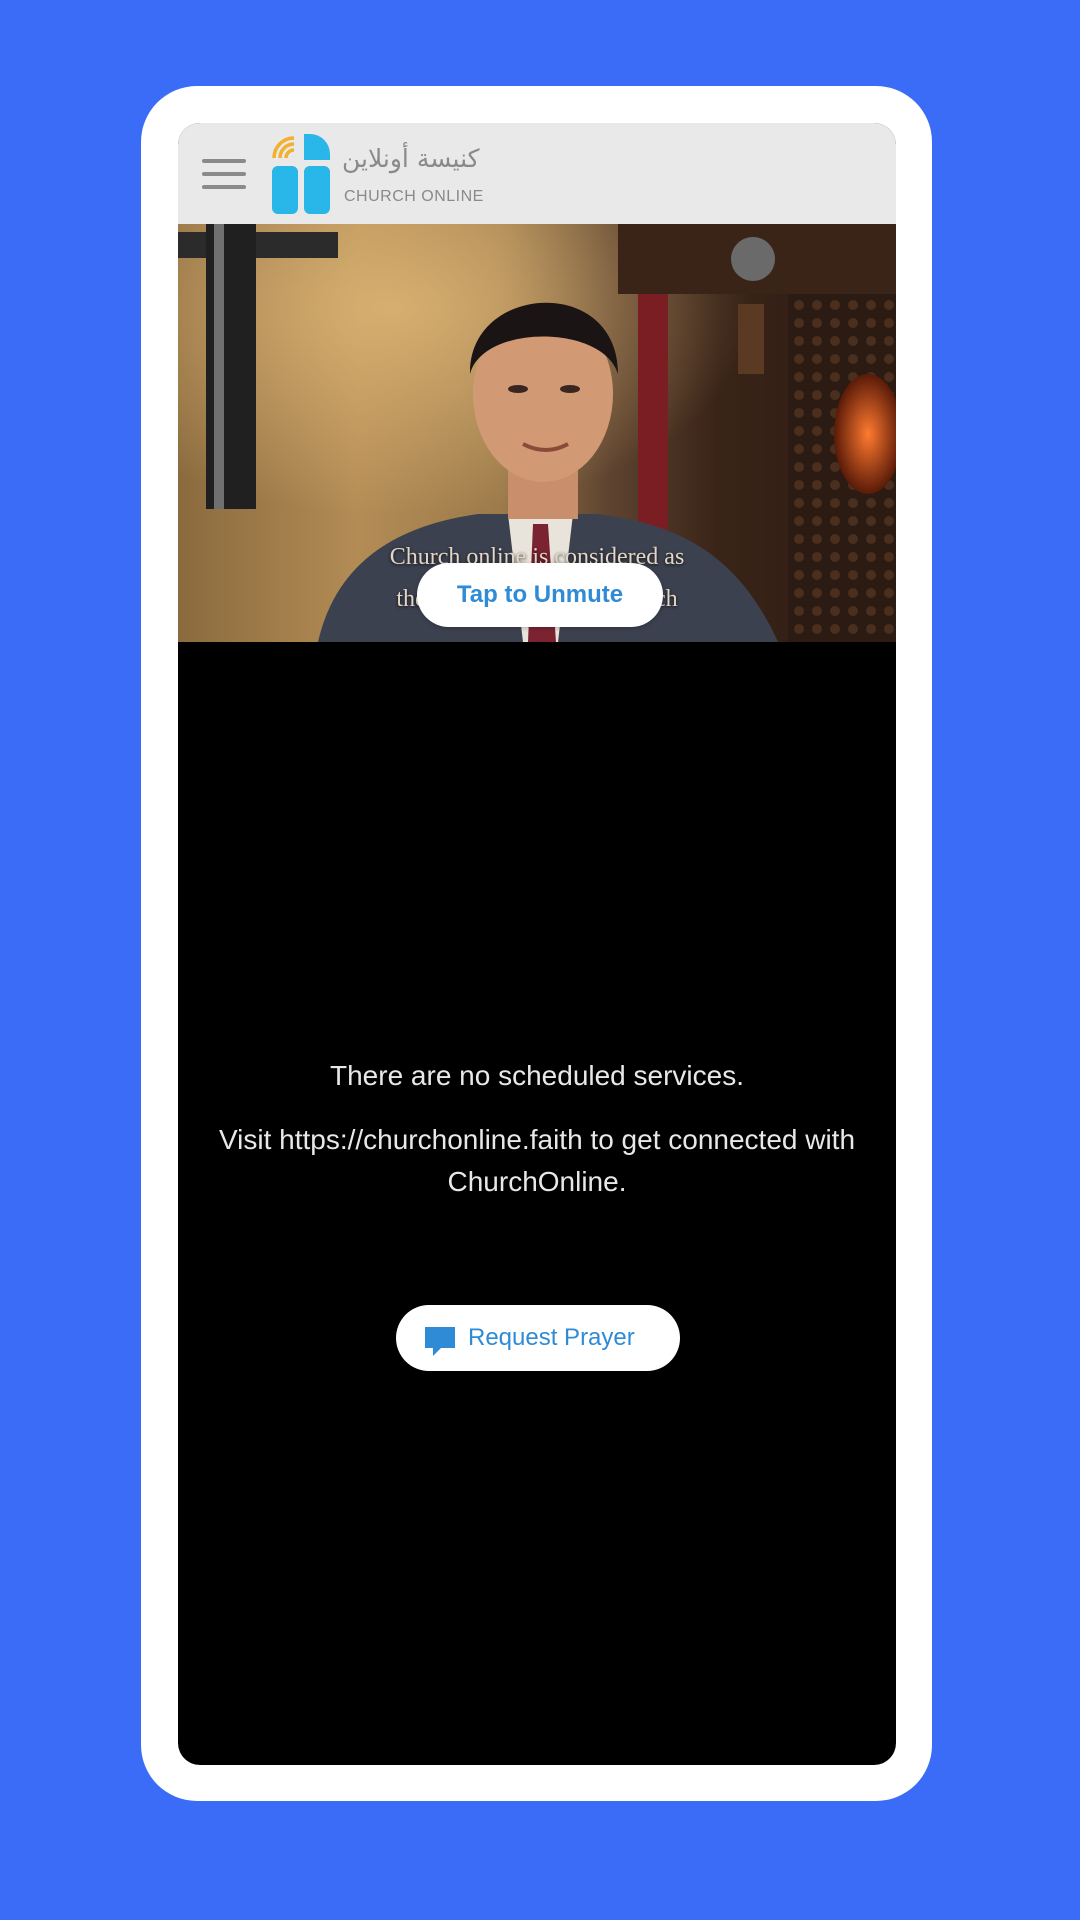 This screenshot has height=1920, width=1080. Describe the element at coordinates (414, 196) in the screenshot. I see `logo-english-text: CHURCH ONLINE` at that location.